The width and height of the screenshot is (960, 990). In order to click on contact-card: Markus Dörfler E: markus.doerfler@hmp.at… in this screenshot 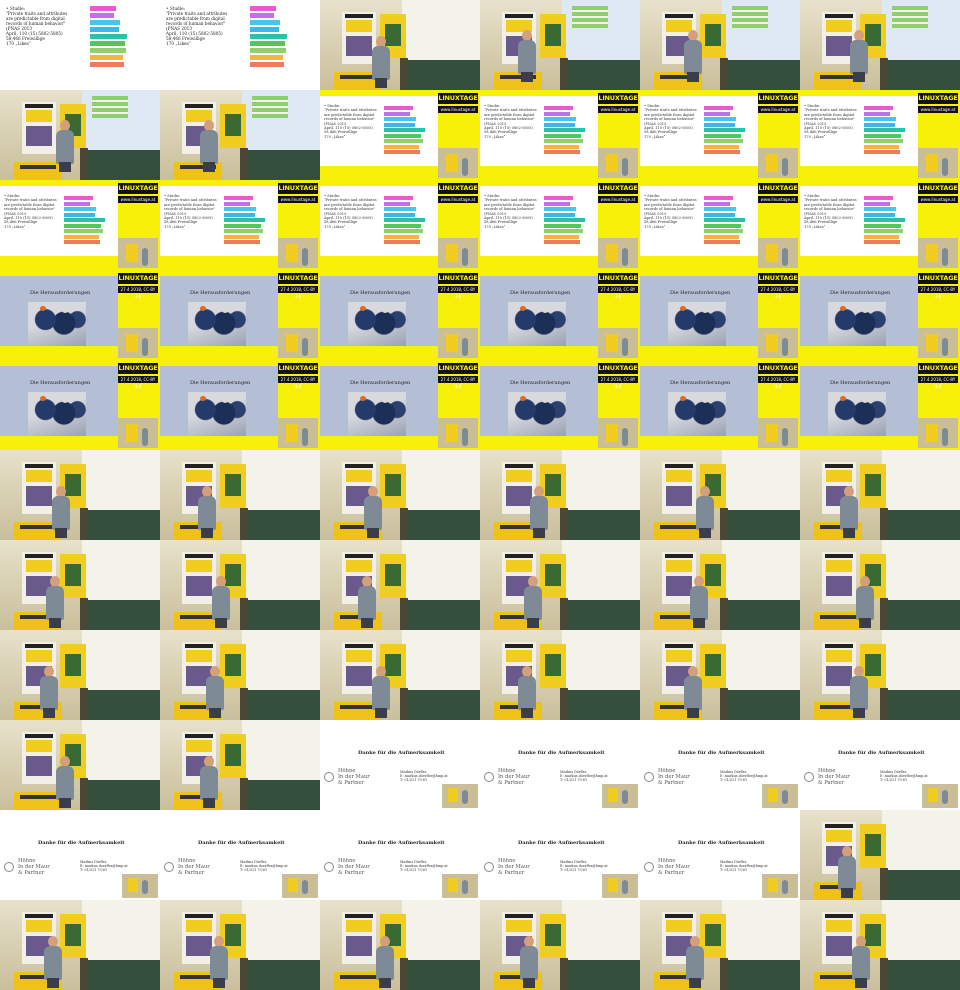, I will do `click(584, 866)`.